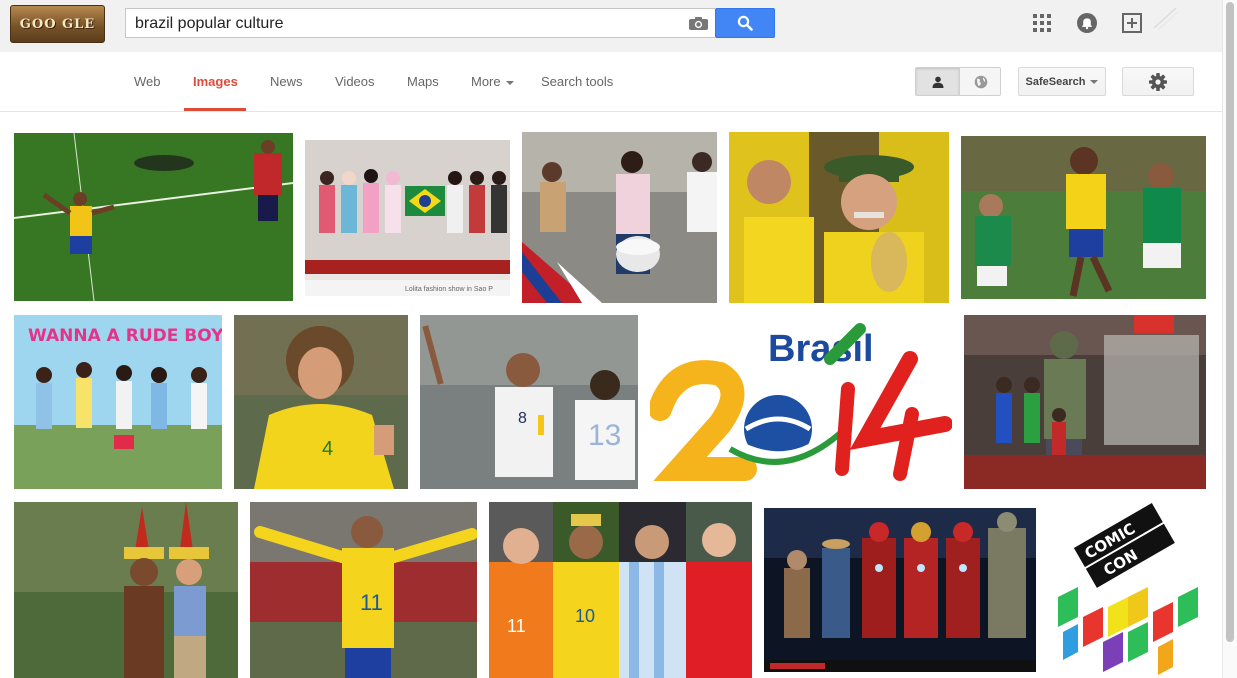 The image size is (1237, 678). I want to click on lolita-caption: Lolita fashion show in Sao P, so click(449, 289).